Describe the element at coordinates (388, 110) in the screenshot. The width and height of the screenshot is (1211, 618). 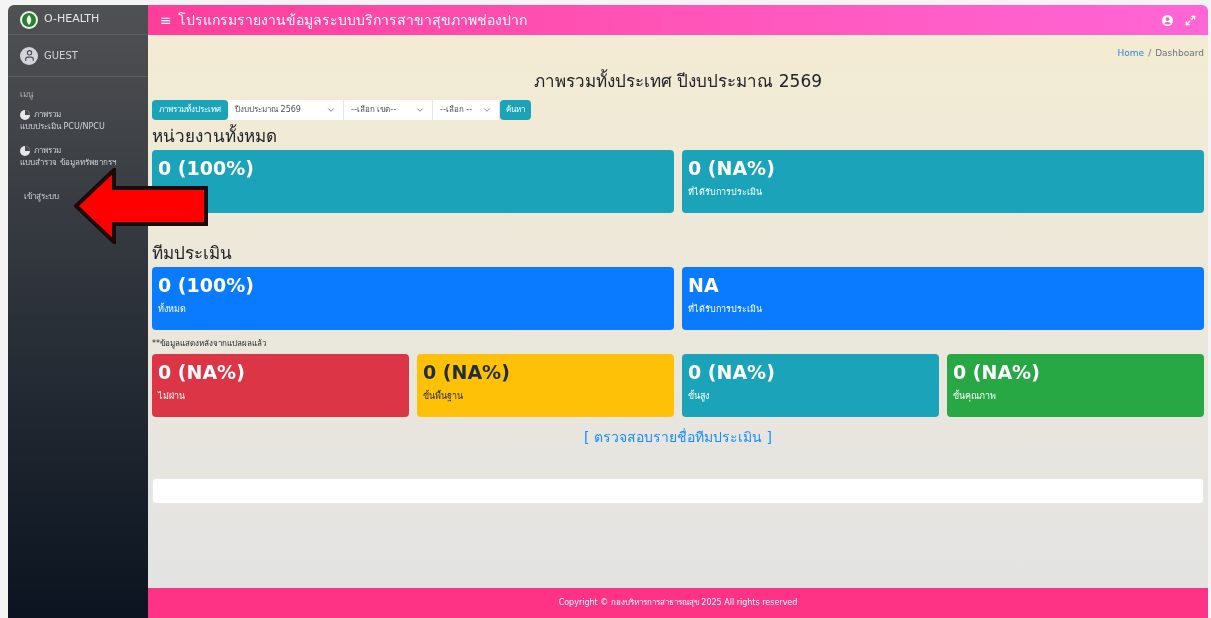
I see `select-field: --เลือก เขต--` at that location.